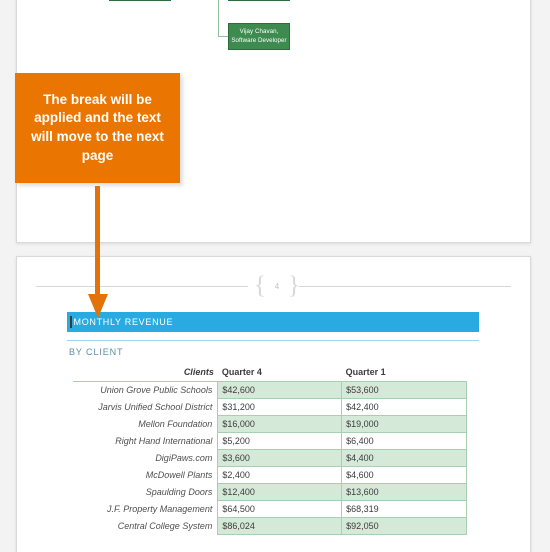 This screenshot has height=552, width=550. Describe the element at coordinates (97, 242) in the screenshot. I see `arrow-shaft` at that location.